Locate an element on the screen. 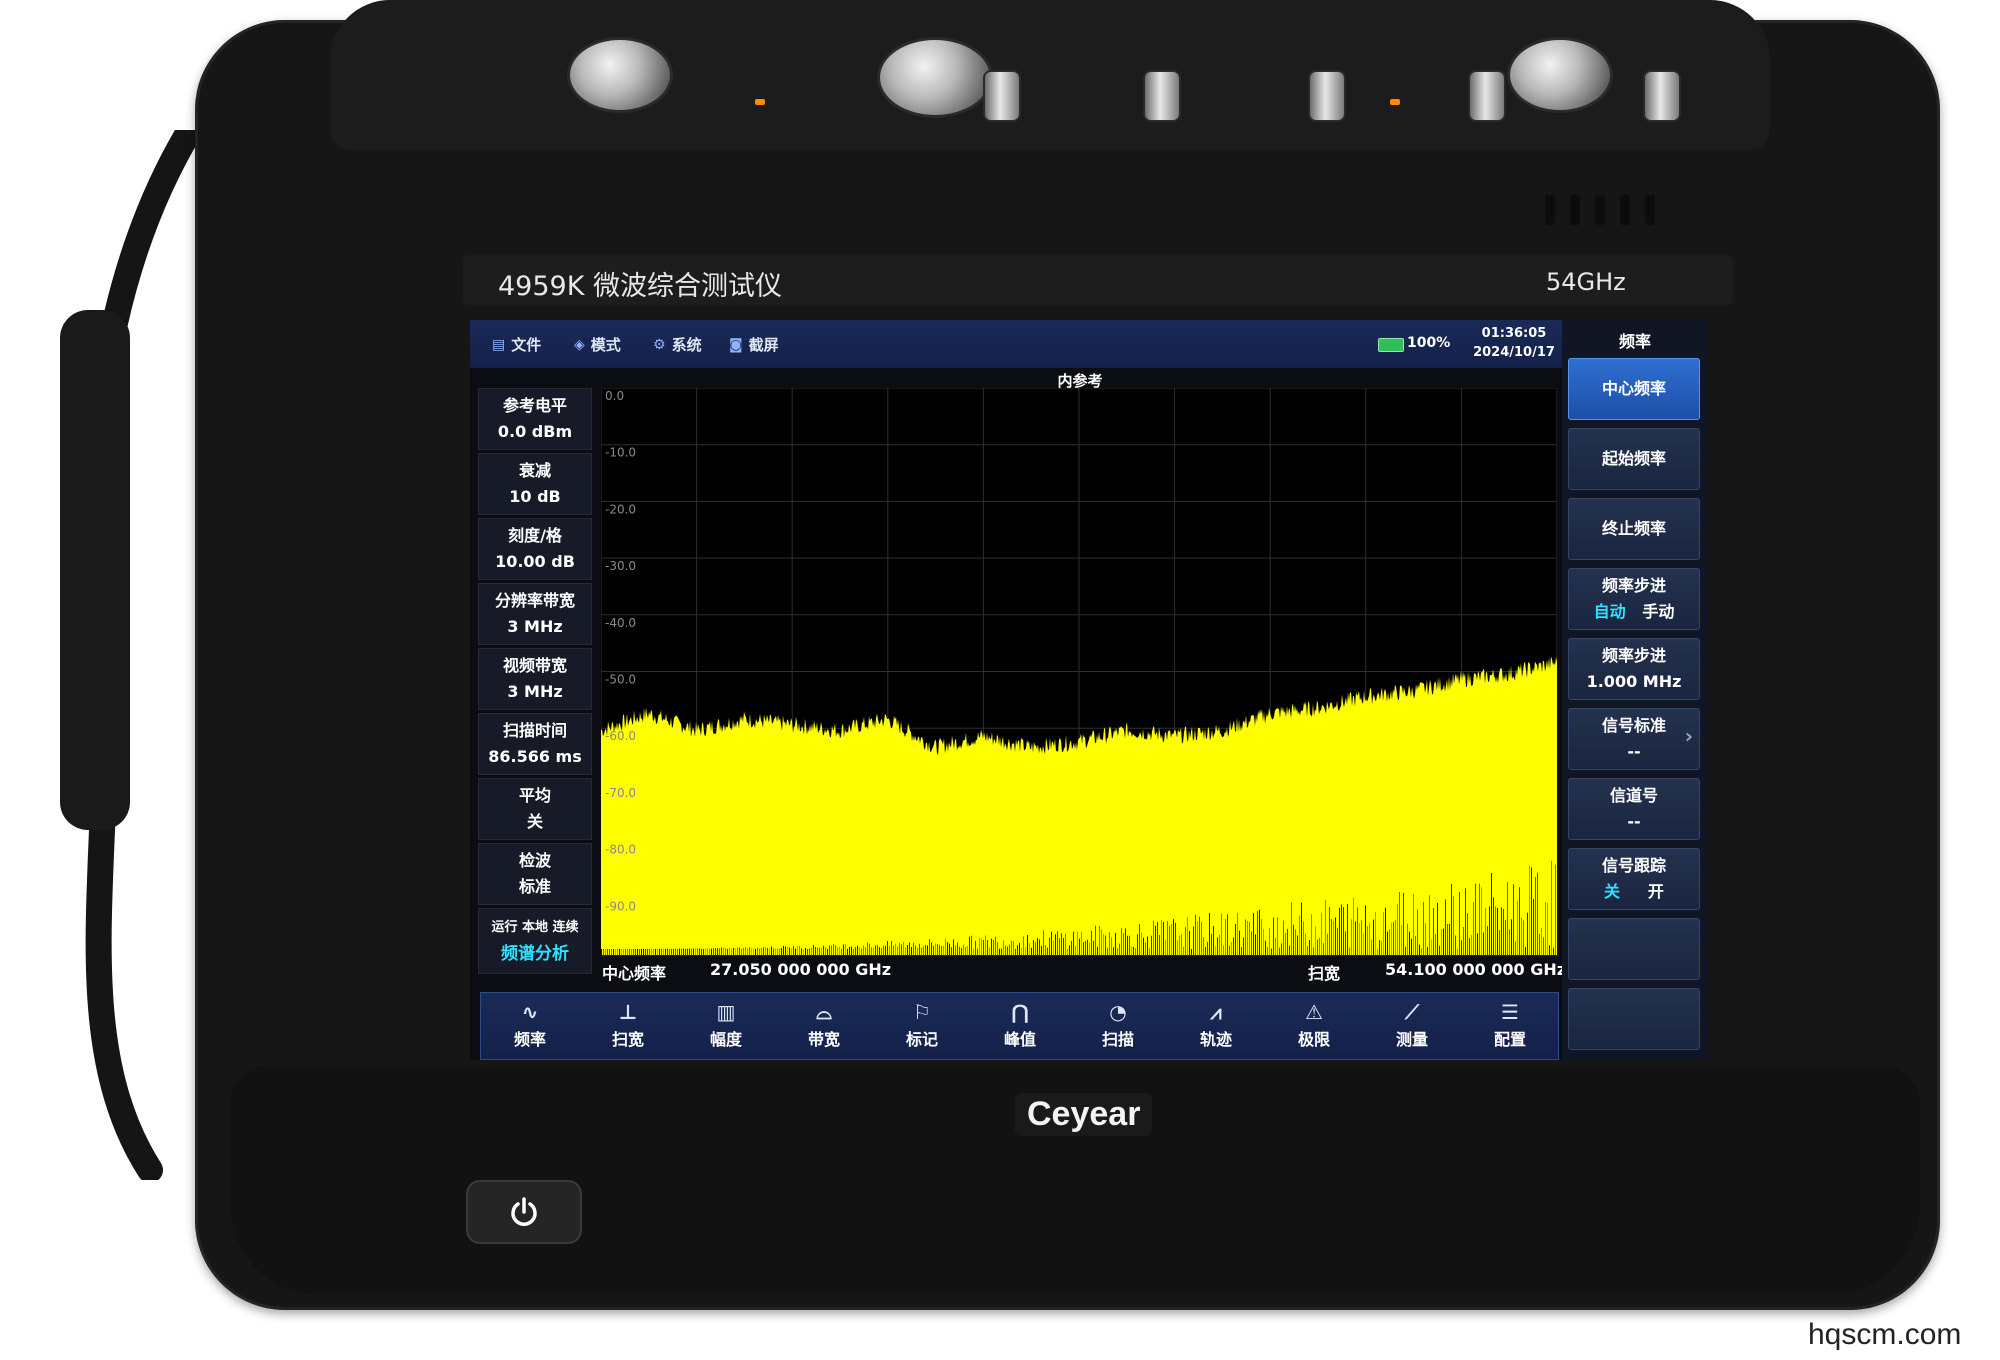 This screenshot has width=2000, height=1360. softkey-stop-freq-label: 终止频率 is located at coordinates (1633, 528).